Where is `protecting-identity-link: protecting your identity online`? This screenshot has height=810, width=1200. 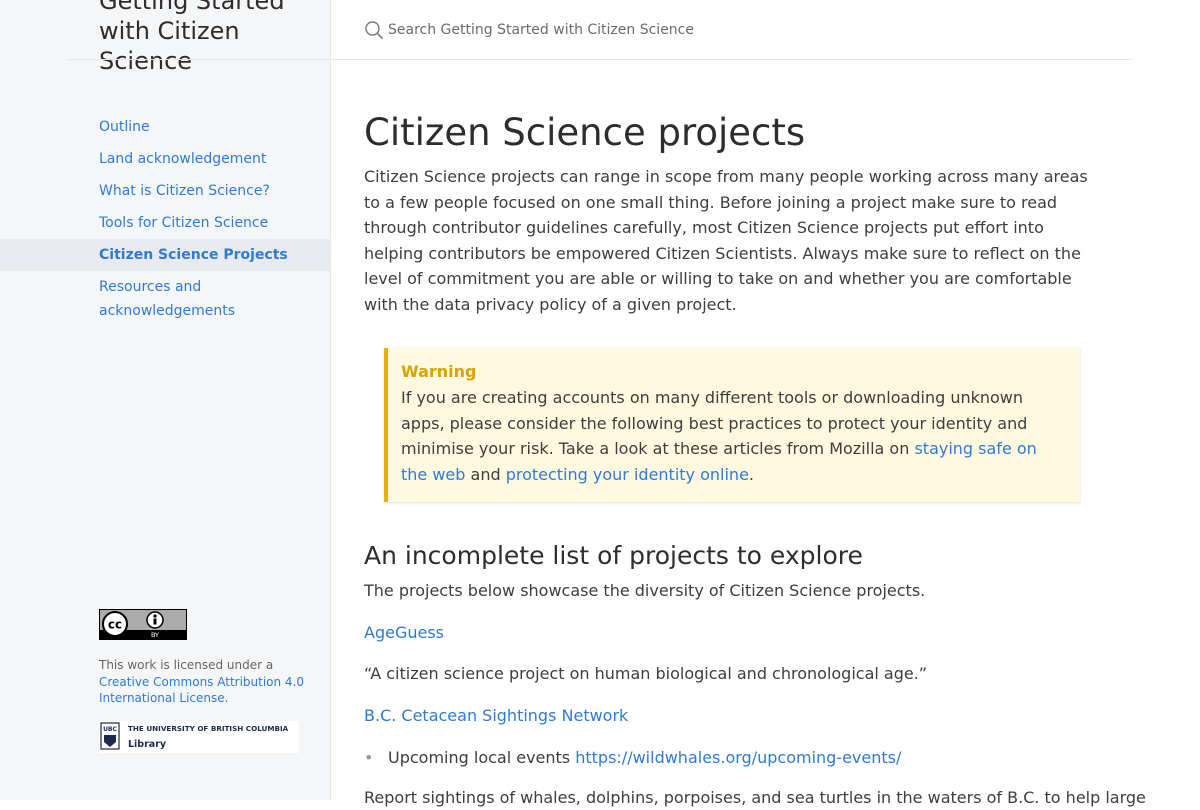 protecting-identity-link: protecting your identity online is located at coordinates (627, 474).